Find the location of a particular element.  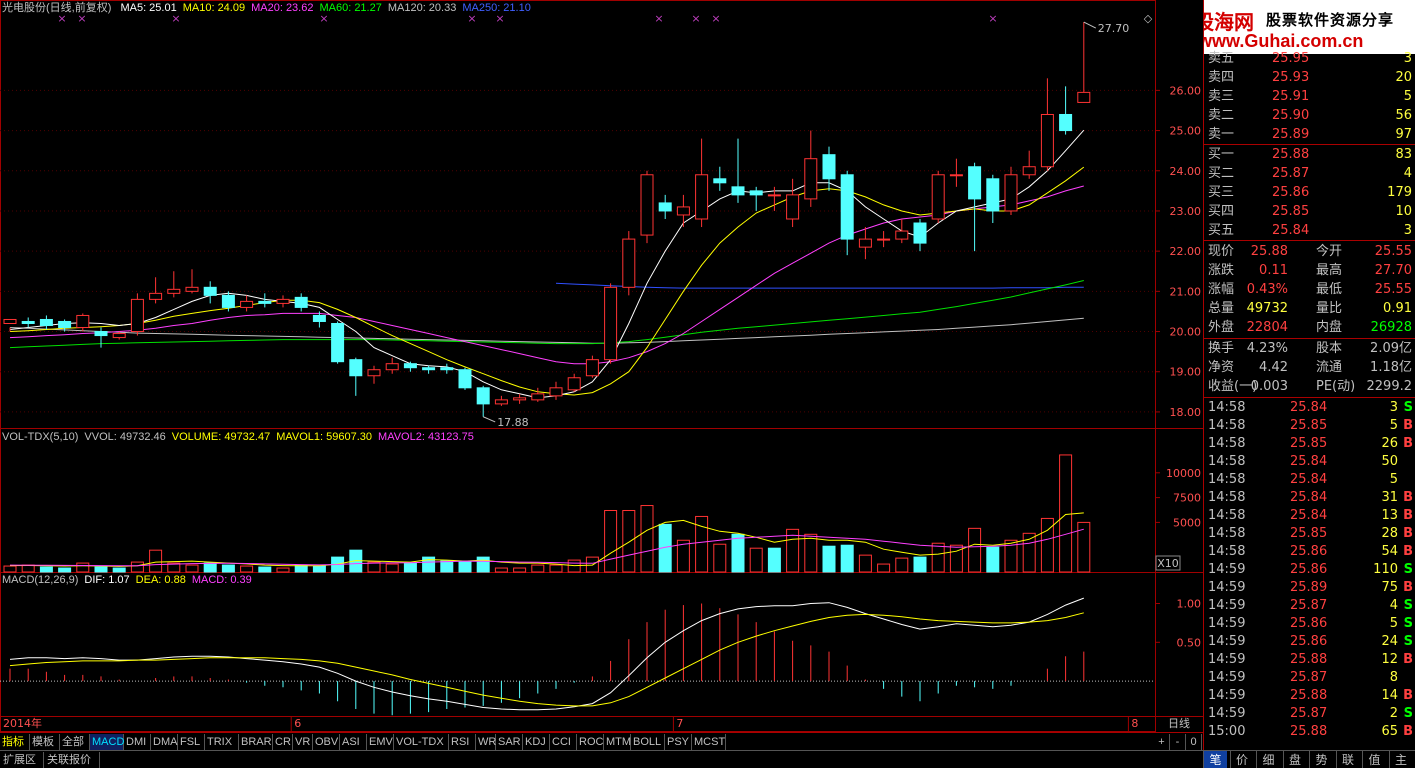

panel-button: 势 is located at coordinates (1321, 759).